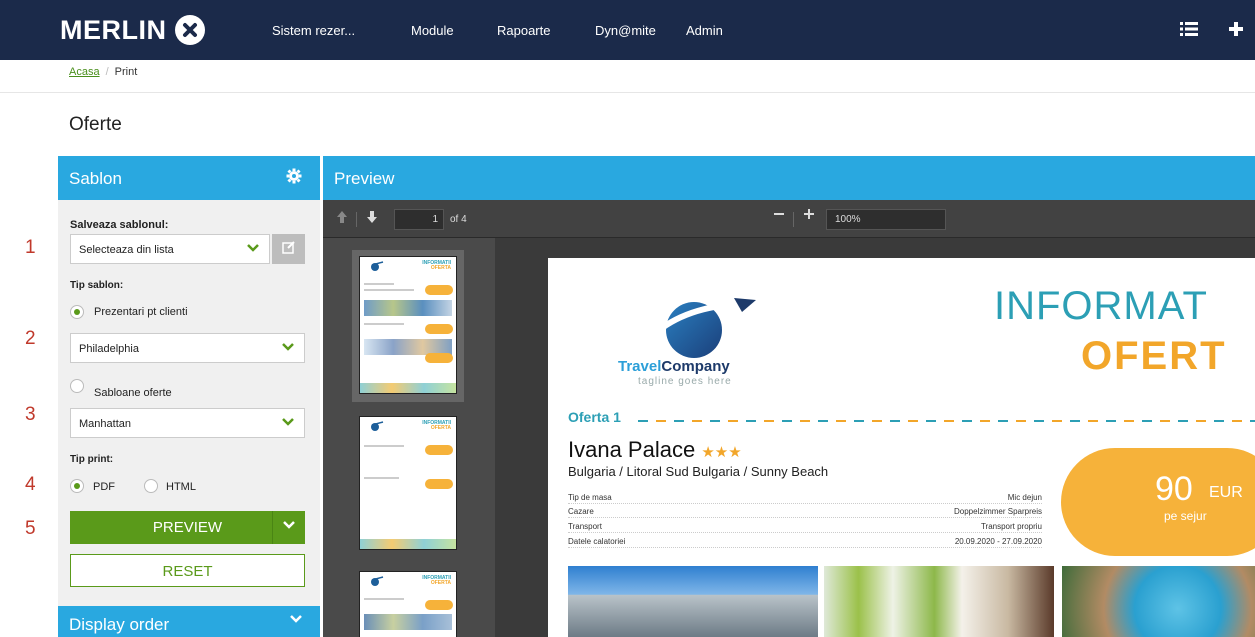 The width and height of the screenshot is (1255, 637). I want to click on save-template-select: Selecteaza din lista, so click(170, 249).